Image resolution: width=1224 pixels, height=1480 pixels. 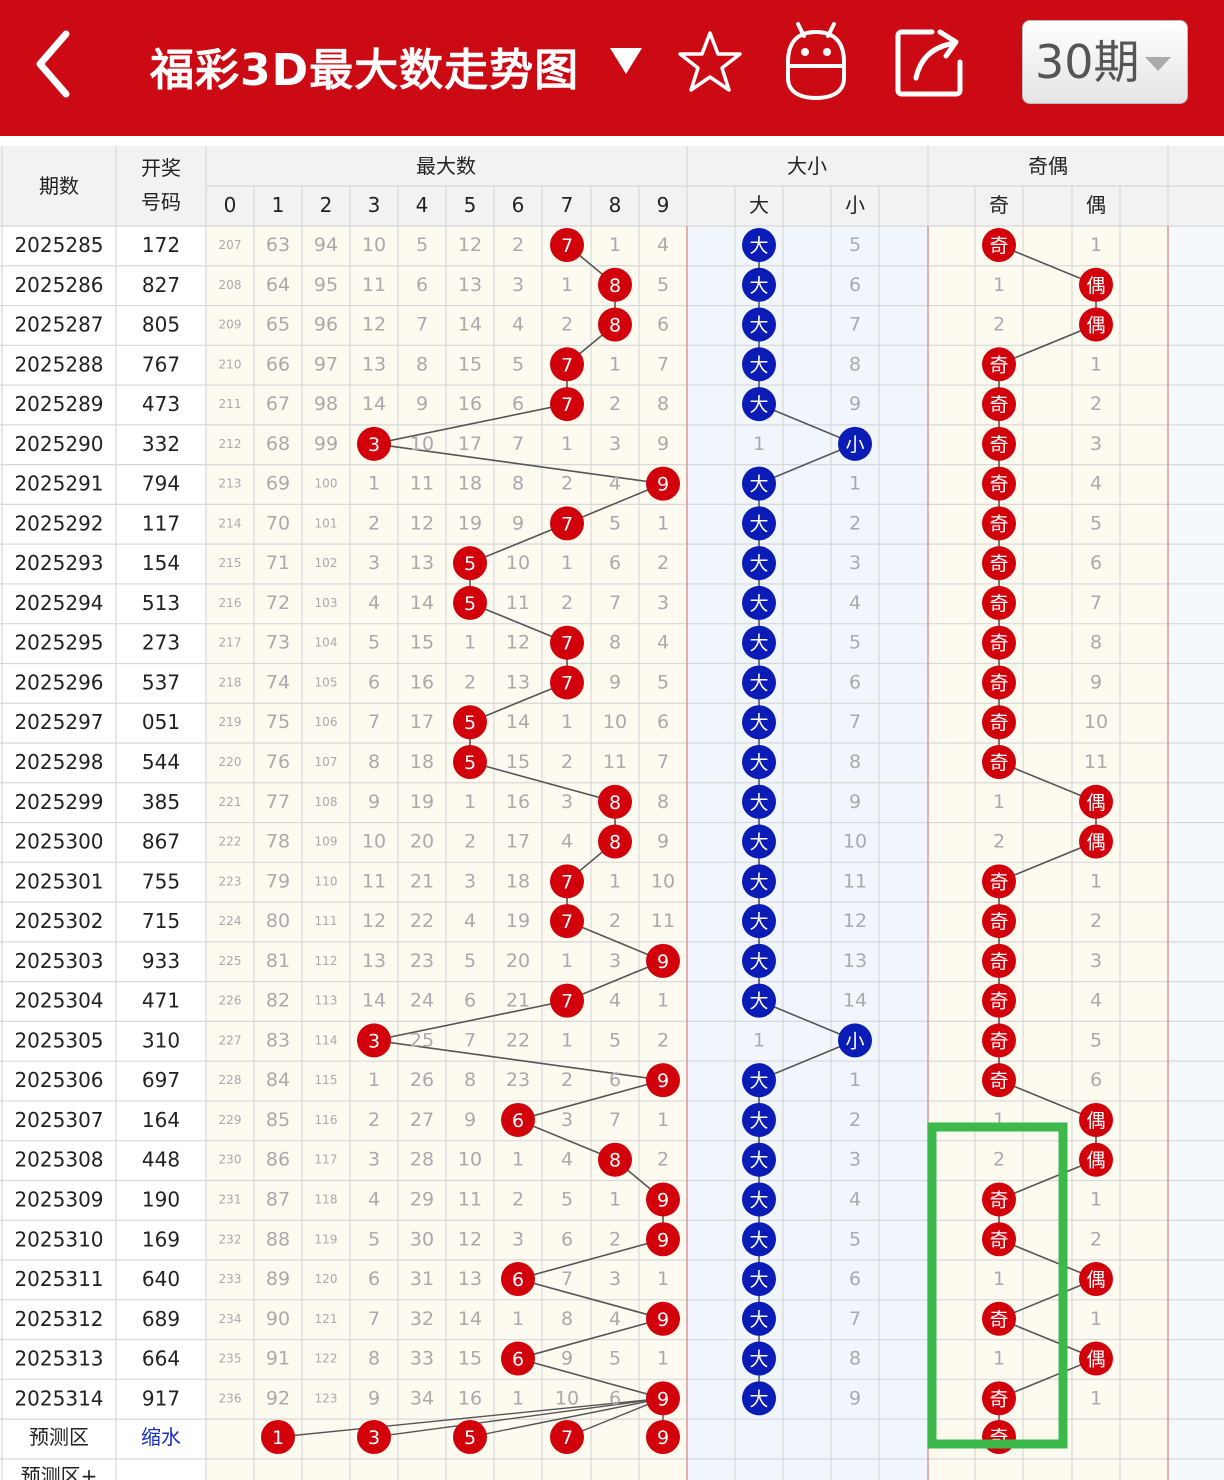 What do you see at coordinates (422, 444) in the screenshot?
I see `miss-count-cell: 10` at bounding box center [422, 444].